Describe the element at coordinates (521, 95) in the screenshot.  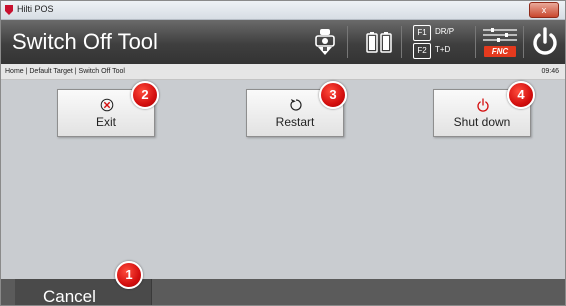
I see `callout-marker: 4` at that location.